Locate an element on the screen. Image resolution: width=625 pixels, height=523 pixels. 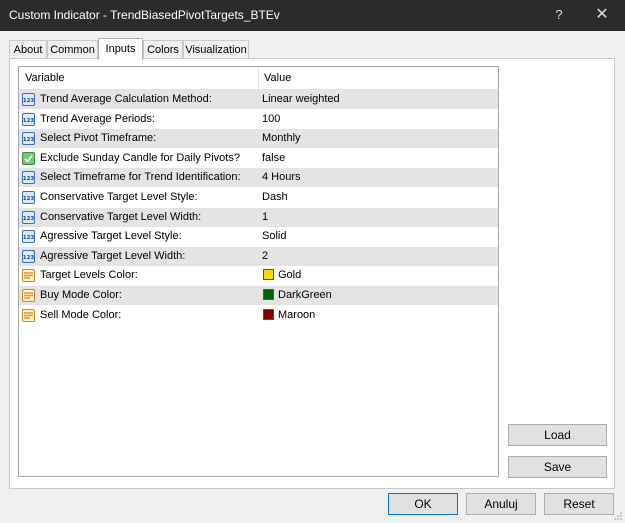
input-variable-name: Conservative Target Level Width: is located at coordinates (121, 216).